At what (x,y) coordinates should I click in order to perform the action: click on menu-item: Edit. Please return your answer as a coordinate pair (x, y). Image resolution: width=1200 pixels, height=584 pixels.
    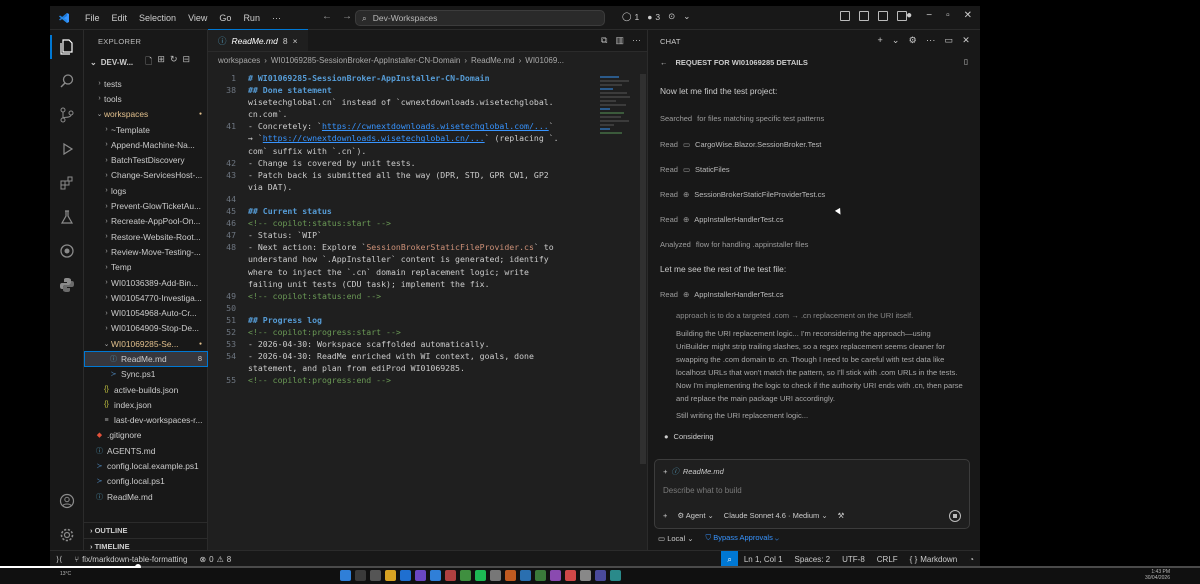
    Looking at the image, I should click on (120, 18).